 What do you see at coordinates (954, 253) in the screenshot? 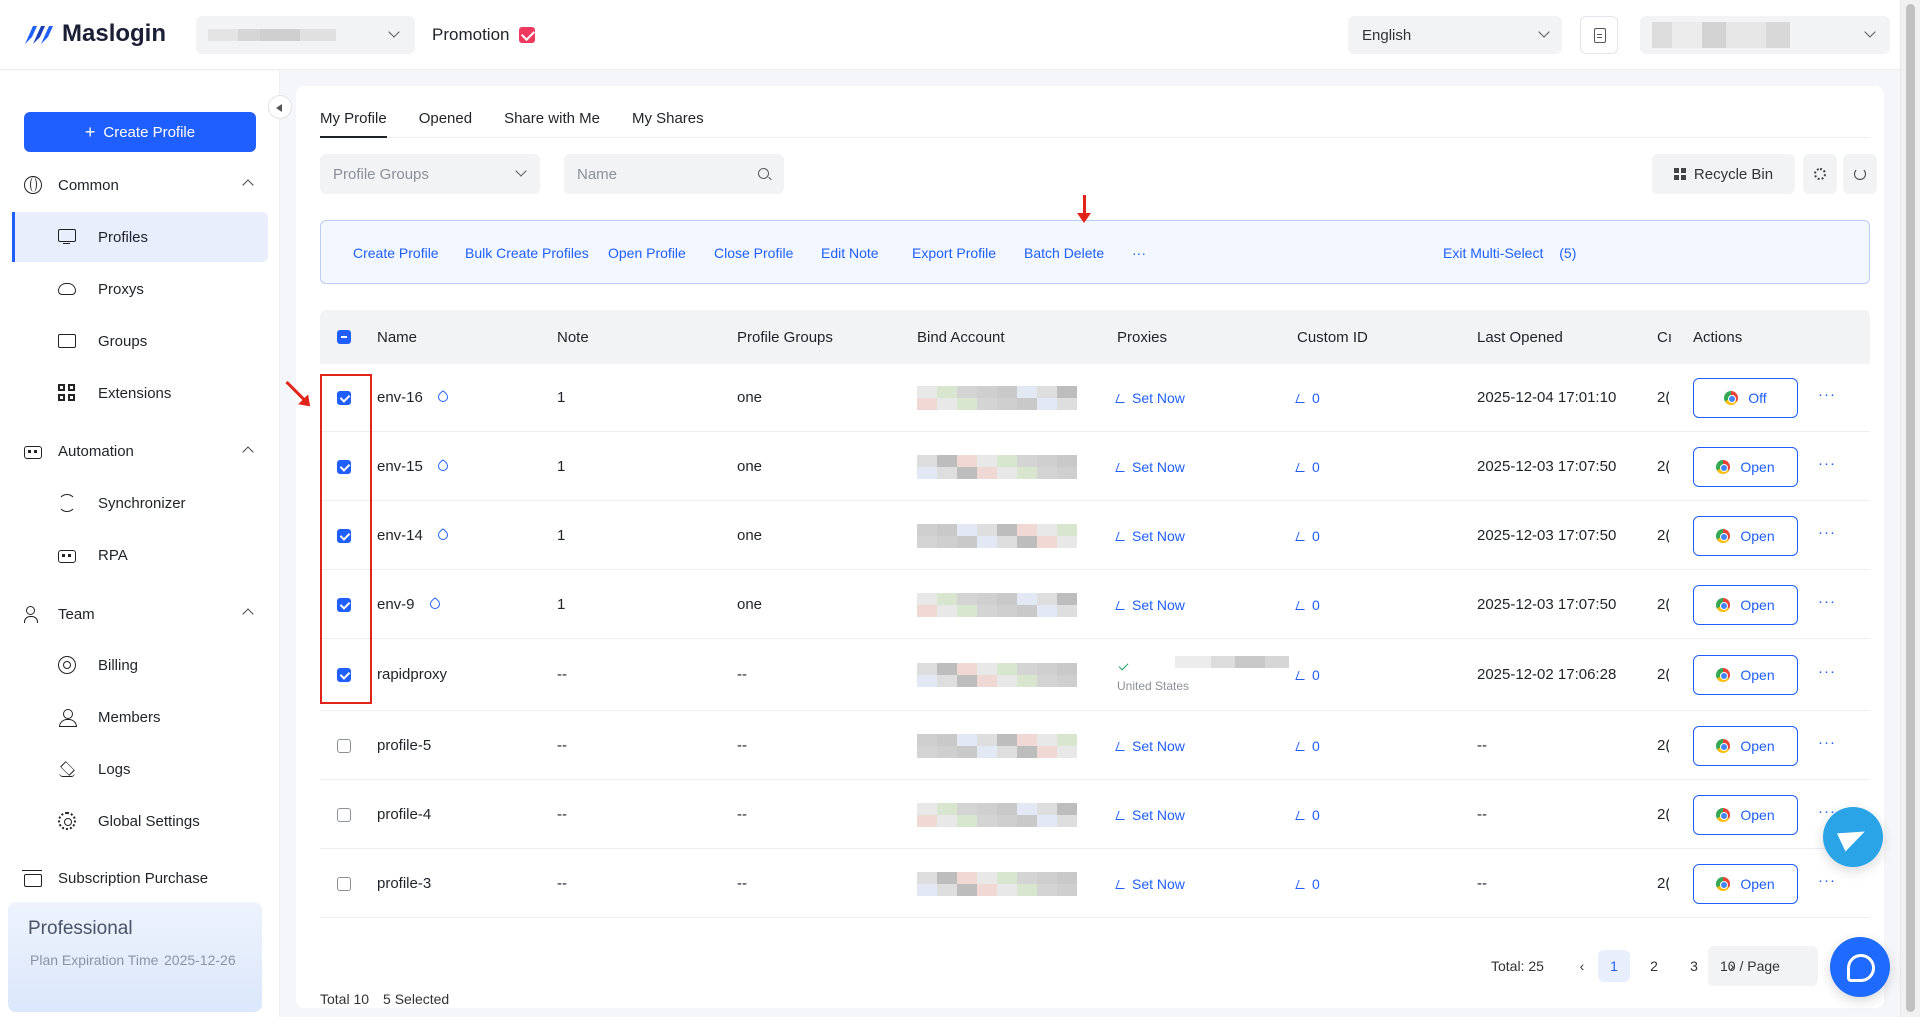
I see `export-profile-button: Export Profile` at bounding box center [954, 253].